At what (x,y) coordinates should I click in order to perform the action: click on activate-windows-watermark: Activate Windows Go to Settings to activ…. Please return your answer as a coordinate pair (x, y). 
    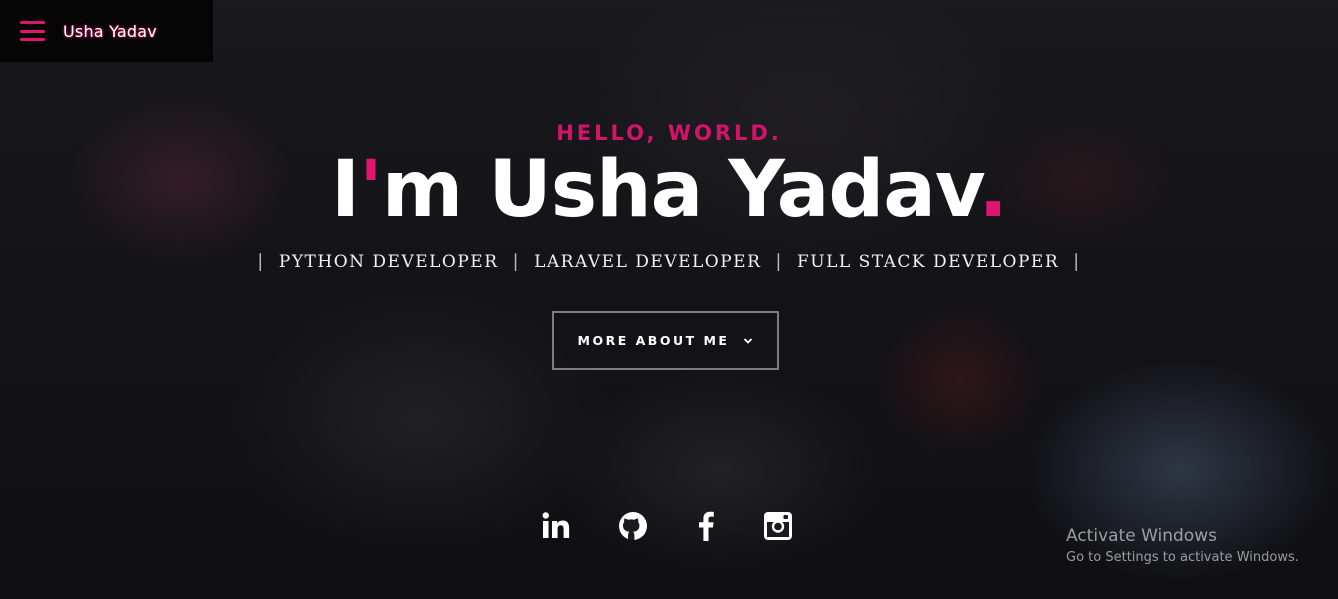
    Looking at the image, I should click on (1182, 545).